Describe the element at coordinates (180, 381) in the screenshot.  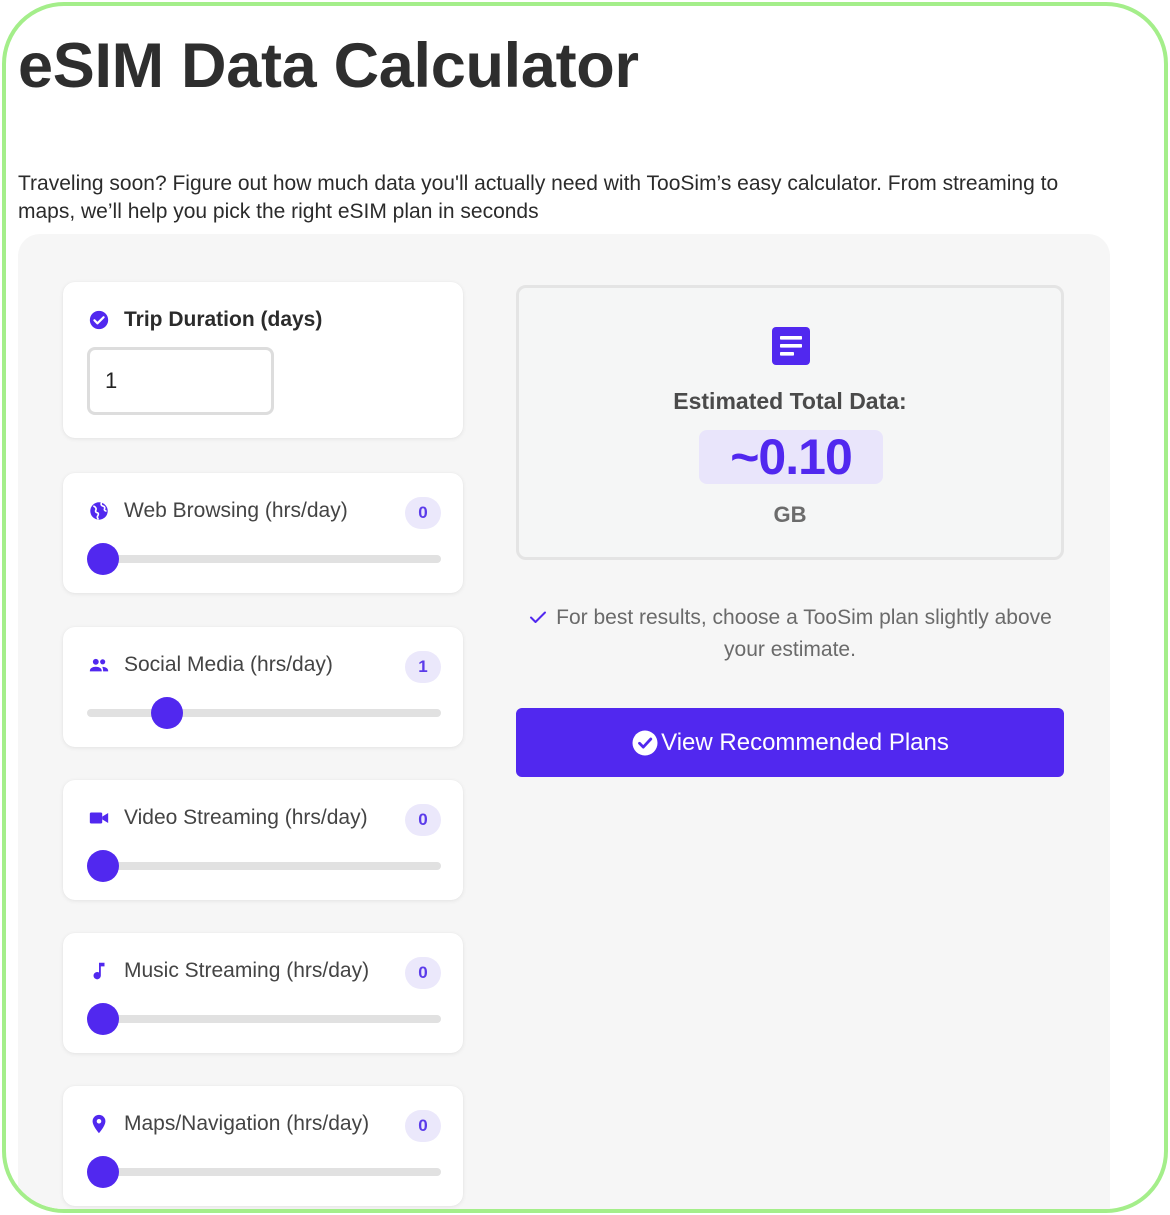
I see `trip-duration-input` at that location.